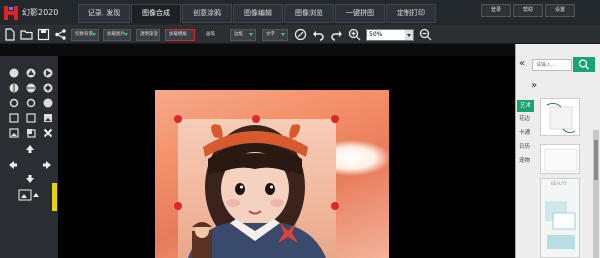 The height and width of the screenshot is (258, 600). I want to click on picture-frame-icon, so click(14, 133).